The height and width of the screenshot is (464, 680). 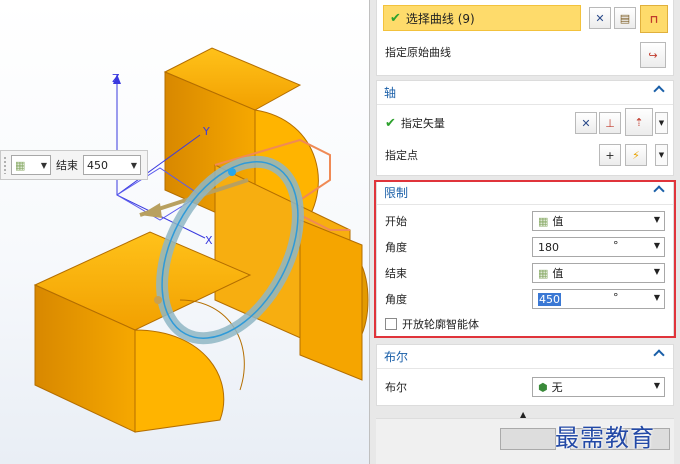 I want to click on point-plus-icon: +, so click(x=610, y=155).